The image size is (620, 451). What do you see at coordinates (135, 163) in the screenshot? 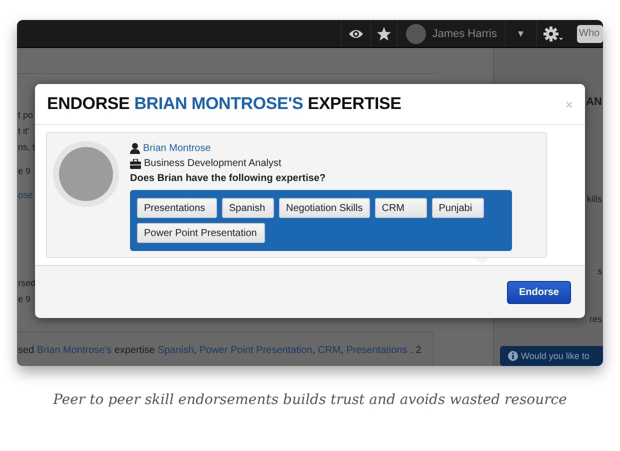
I see `briefcase-icon` at bounding box center [135, 163].